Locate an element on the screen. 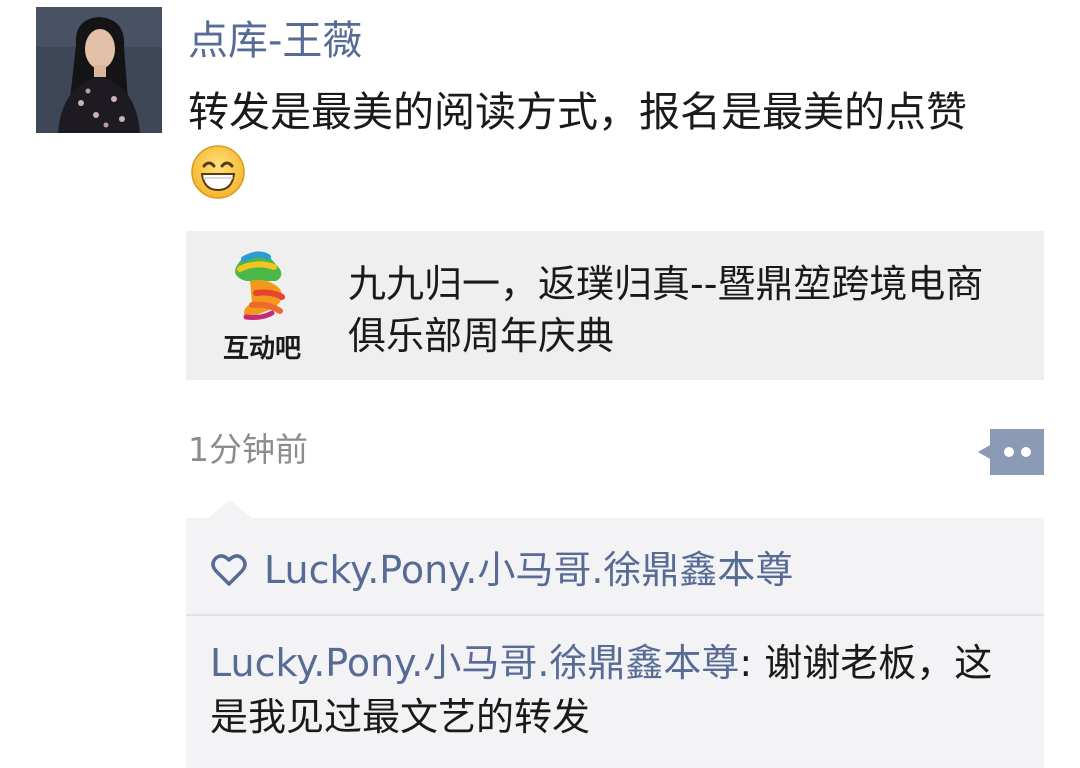 The height and width of the screenshot is (768, 1080). more-actions-button is located at coordinates (1011, 452).